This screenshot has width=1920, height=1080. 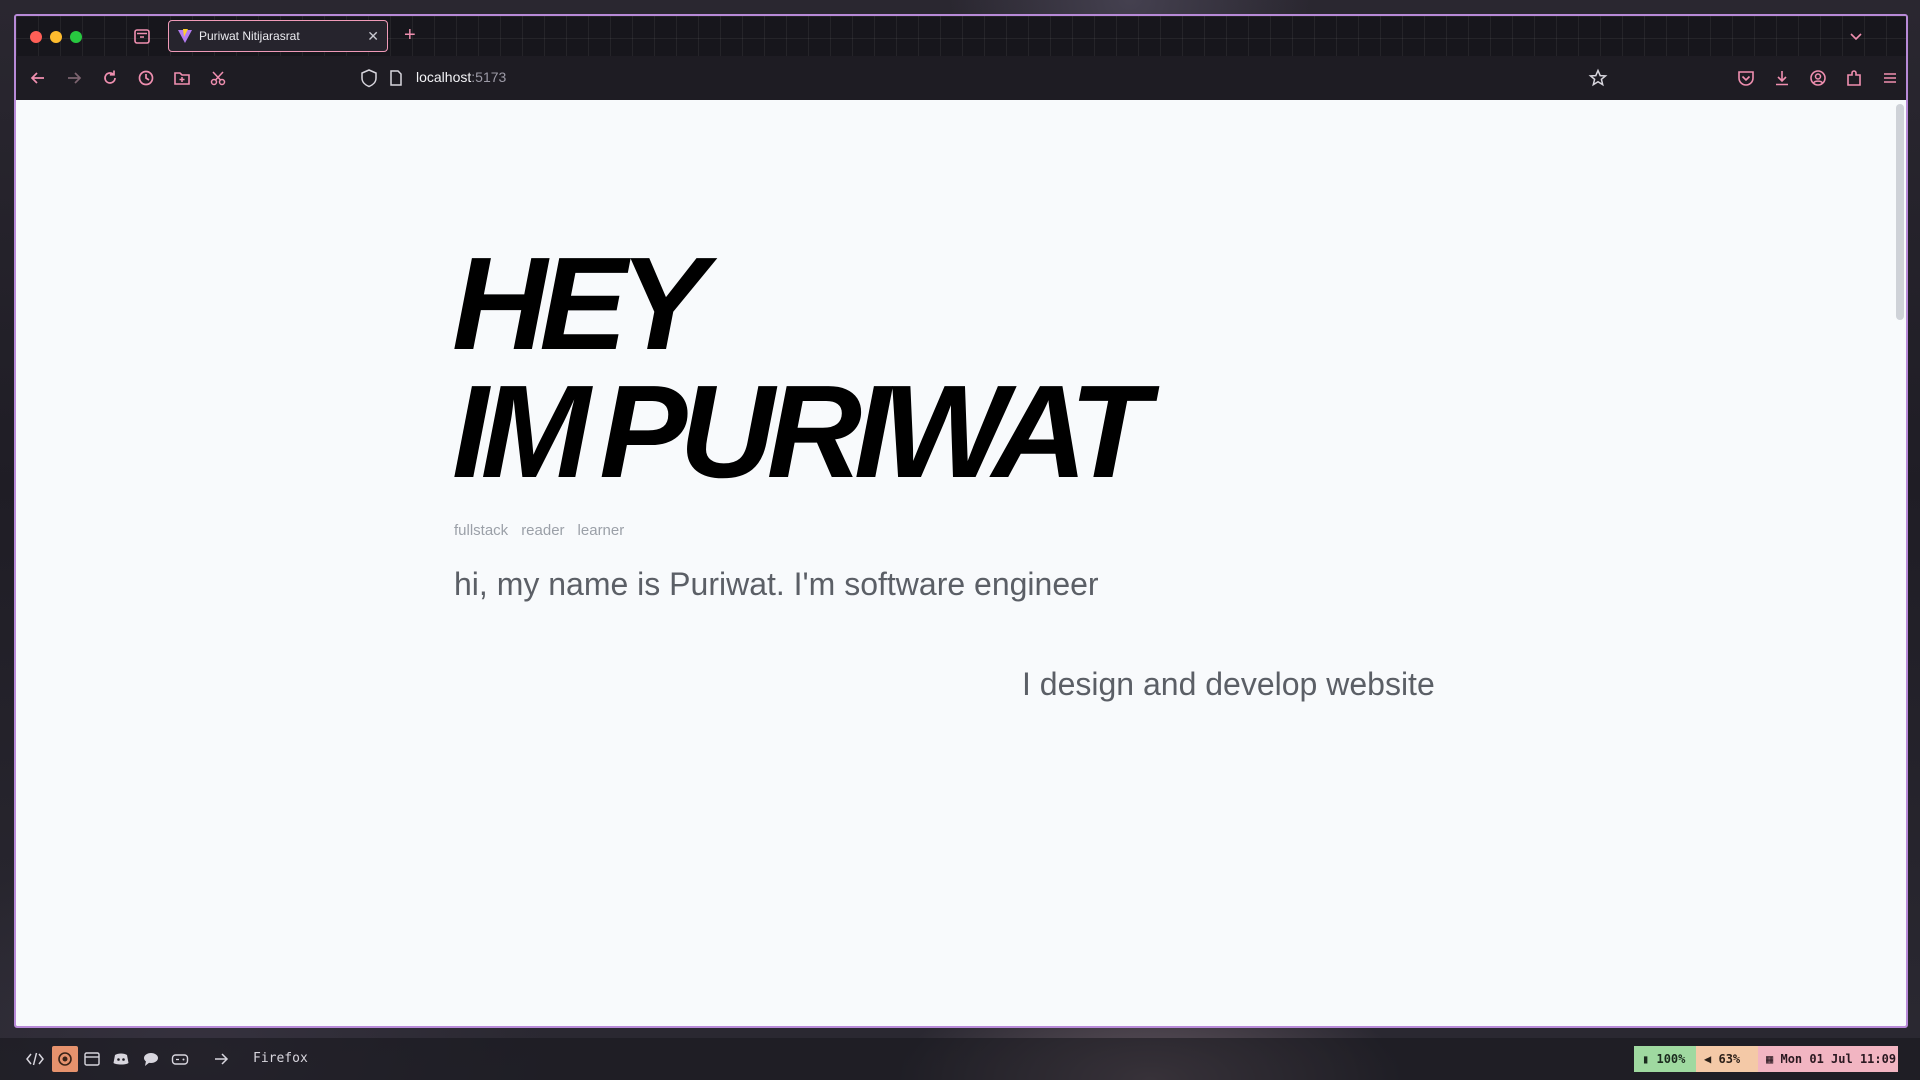 What do you see at coordinates (151, 1059) in the screenshot?
I see `chat-icon` at bounding box center [151, 1059].